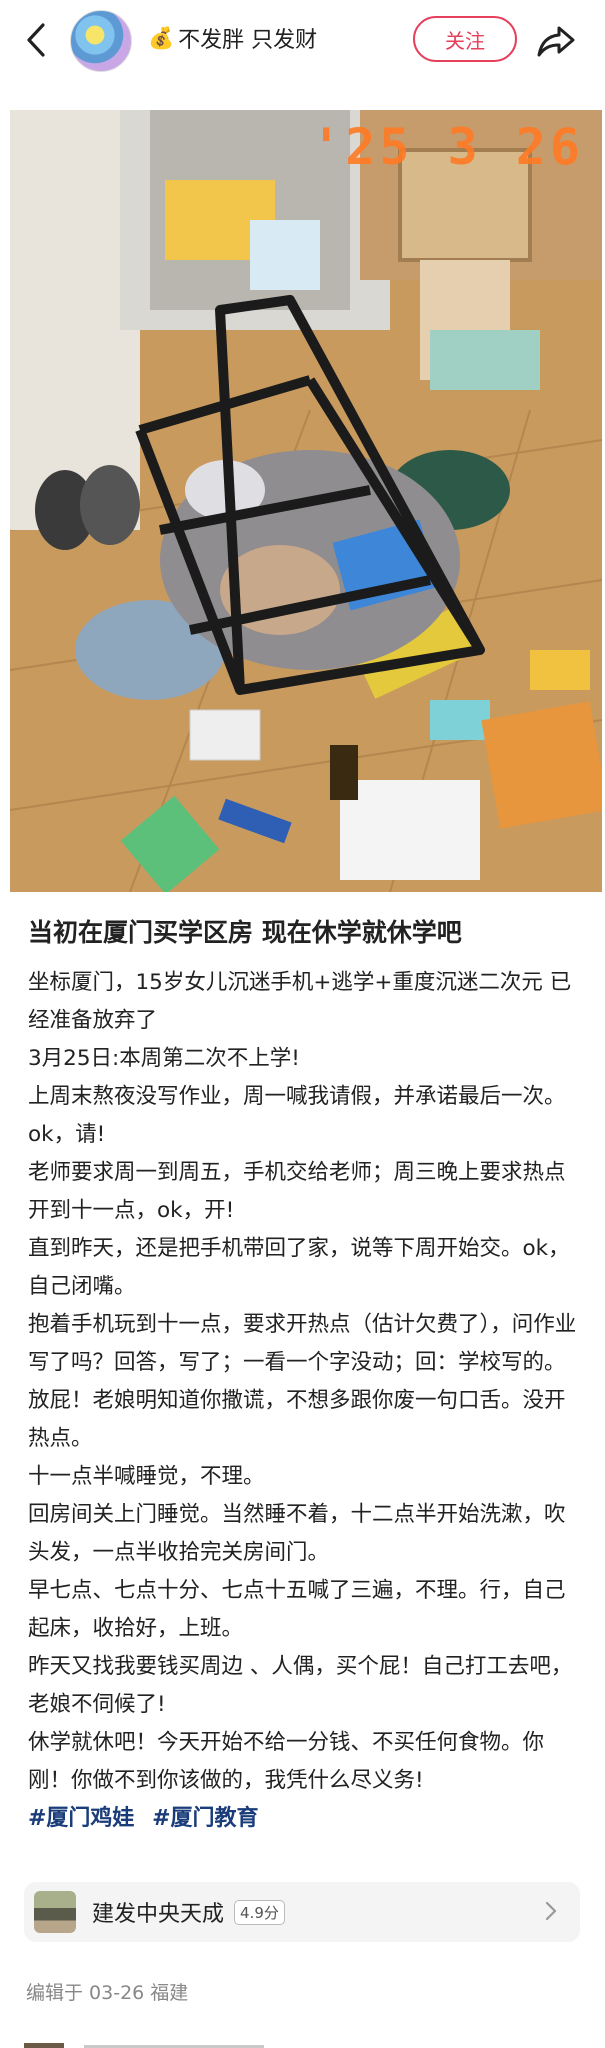 Image resolution: width=605 pixels, height=2048 pixels. I want to click on username-text: 不发胖 只发财, so click(248, 40).